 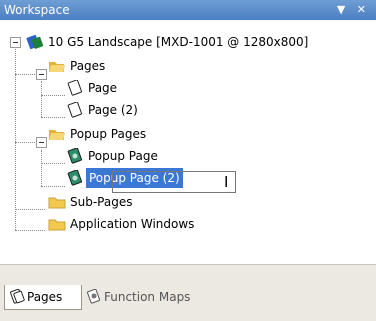 What do you see at coordinates (35, 42) in the screenshot?
I see `touch-panel-icon` at bounding box center [35, 42].